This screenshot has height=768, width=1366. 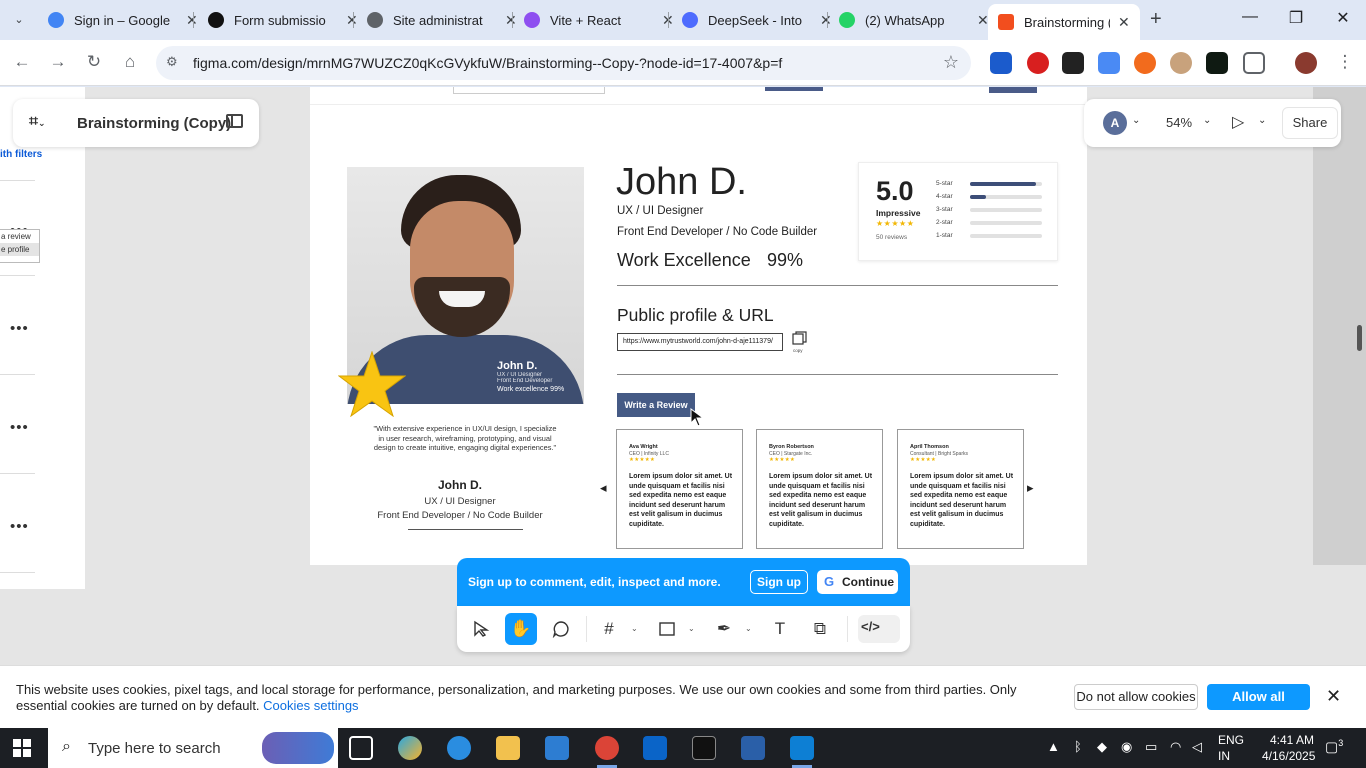 What do you see at coordinates (820, 629) in the screenshot?
I see `resources-tool-icon: ⧉` at bounding box center [820, 629].